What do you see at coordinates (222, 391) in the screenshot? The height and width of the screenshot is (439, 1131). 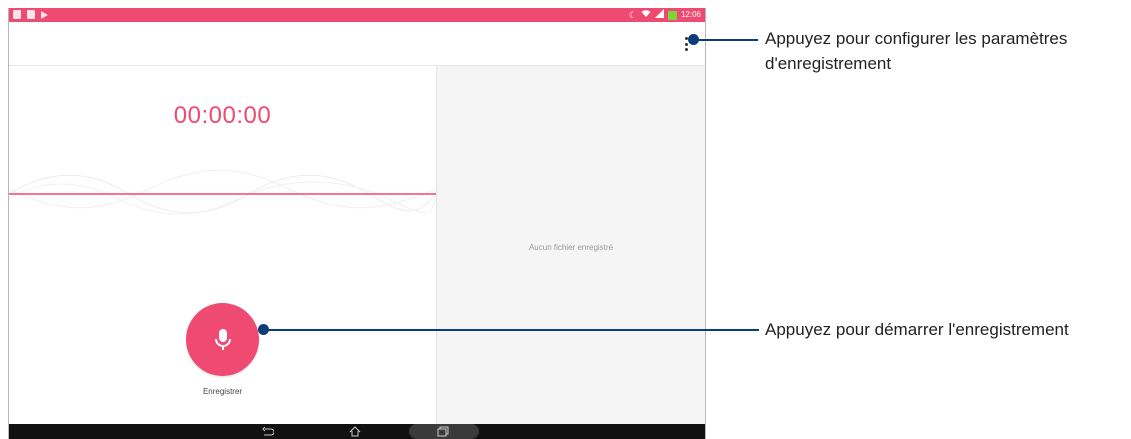 I see `record-label: Enregistrer` at bounding box center [222, 391].